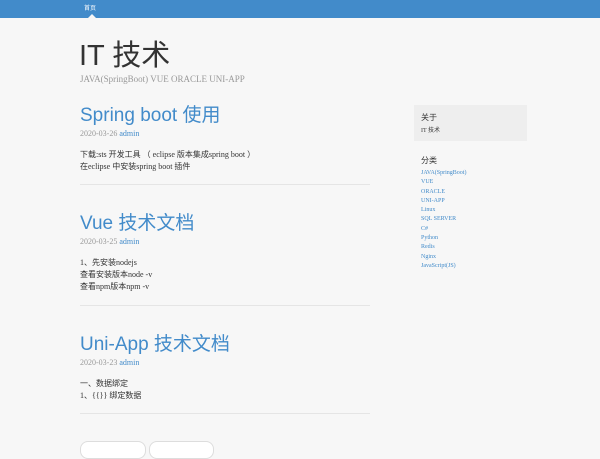 Image resolution: width=600 pixels, height=459 pixels. What do you see at coordinates (225, 279) in the screenshot?
I see `post-excerpt: 1、先安装nodejs 查看安装版本node -v 查看npm版本npm -v` at bounding box center [225, 279].